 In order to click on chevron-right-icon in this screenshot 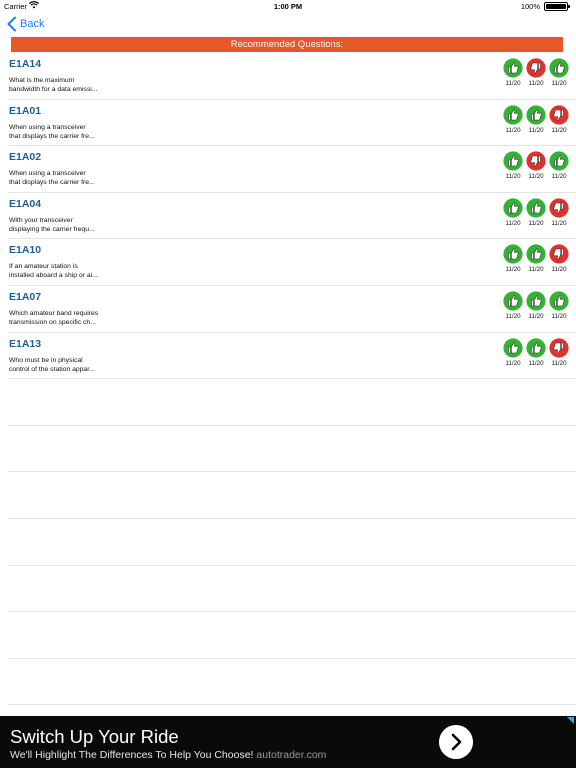, I will do `click(456, 742)`.